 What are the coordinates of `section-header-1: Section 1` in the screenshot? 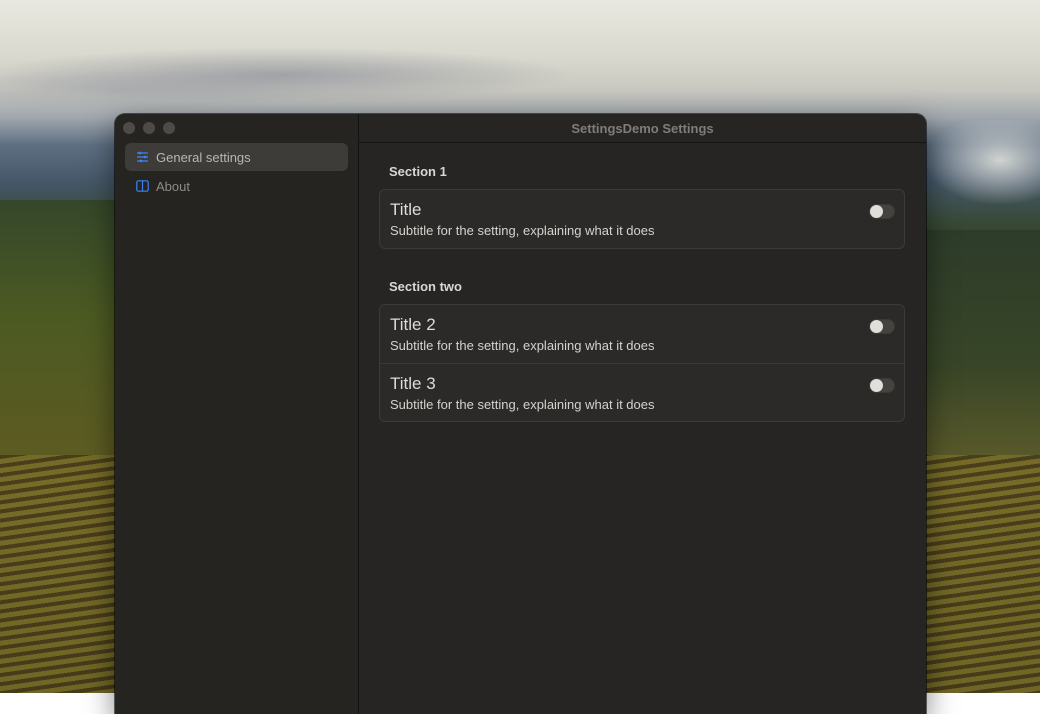 It's located at (418, 171).